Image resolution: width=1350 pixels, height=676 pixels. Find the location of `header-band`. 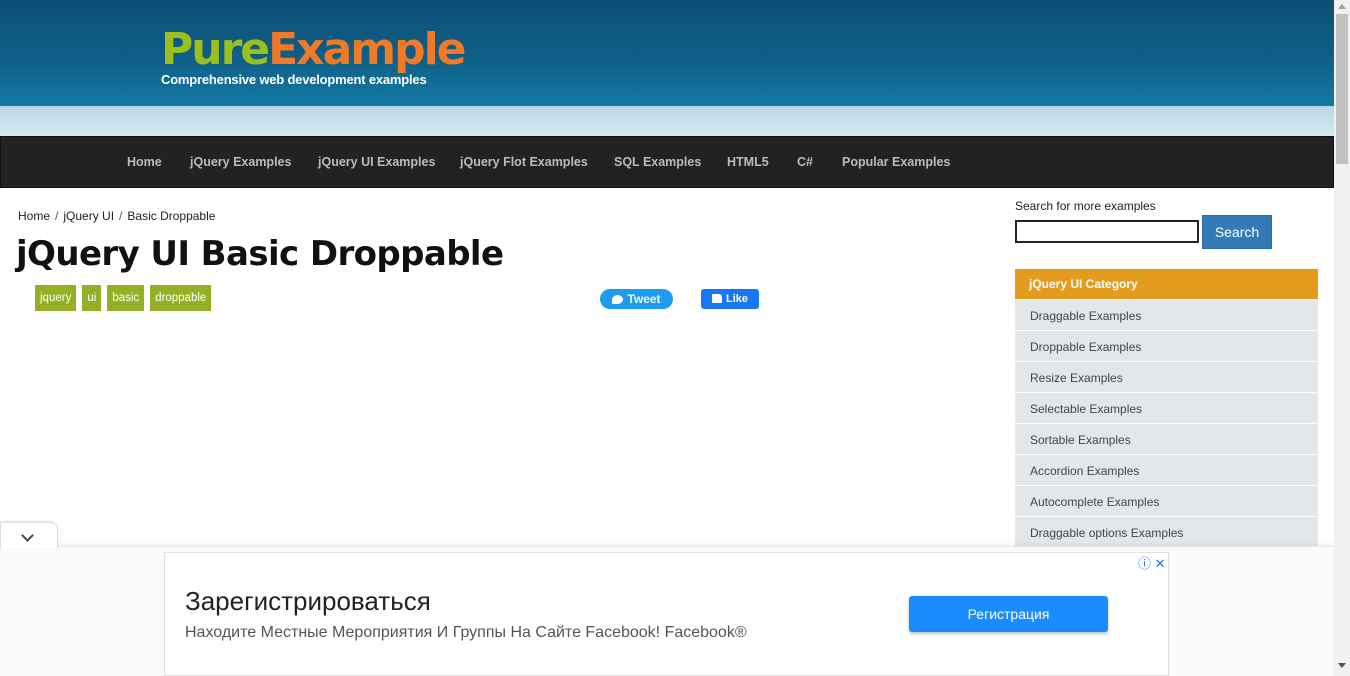

header-band is located at coordinates (667, 121).